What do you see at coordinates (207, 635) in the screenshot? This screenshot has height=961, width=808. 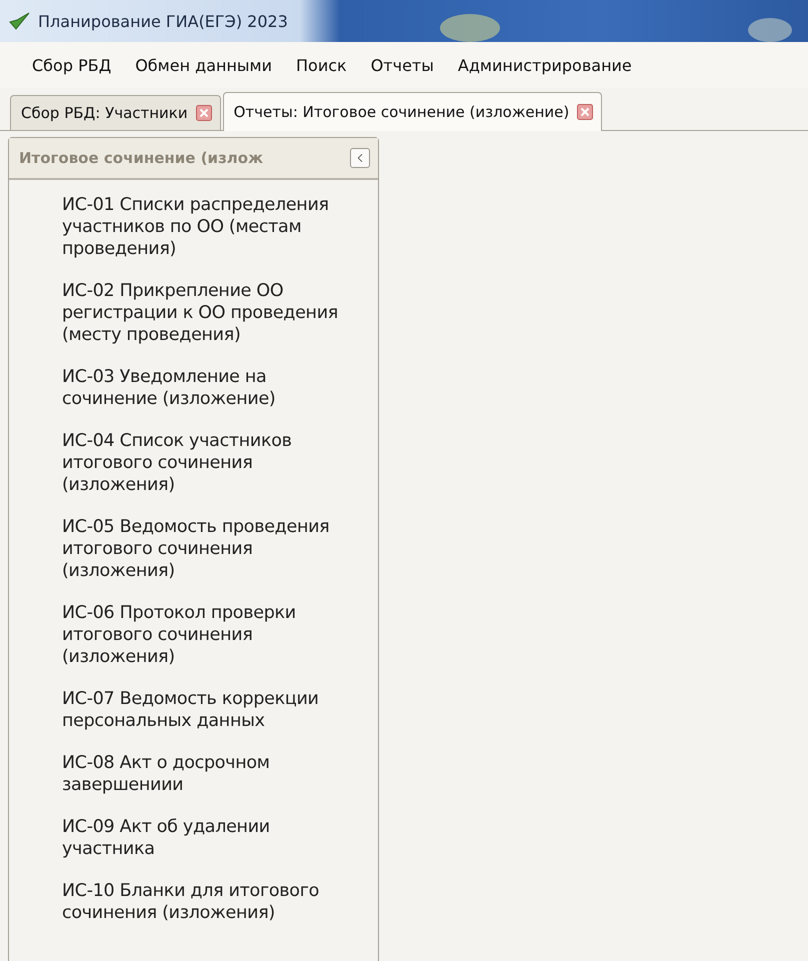 I see `report-link: ИС-06 Протокол проверки итогового сочинения (изложения)` at bounding box center [207, 635].